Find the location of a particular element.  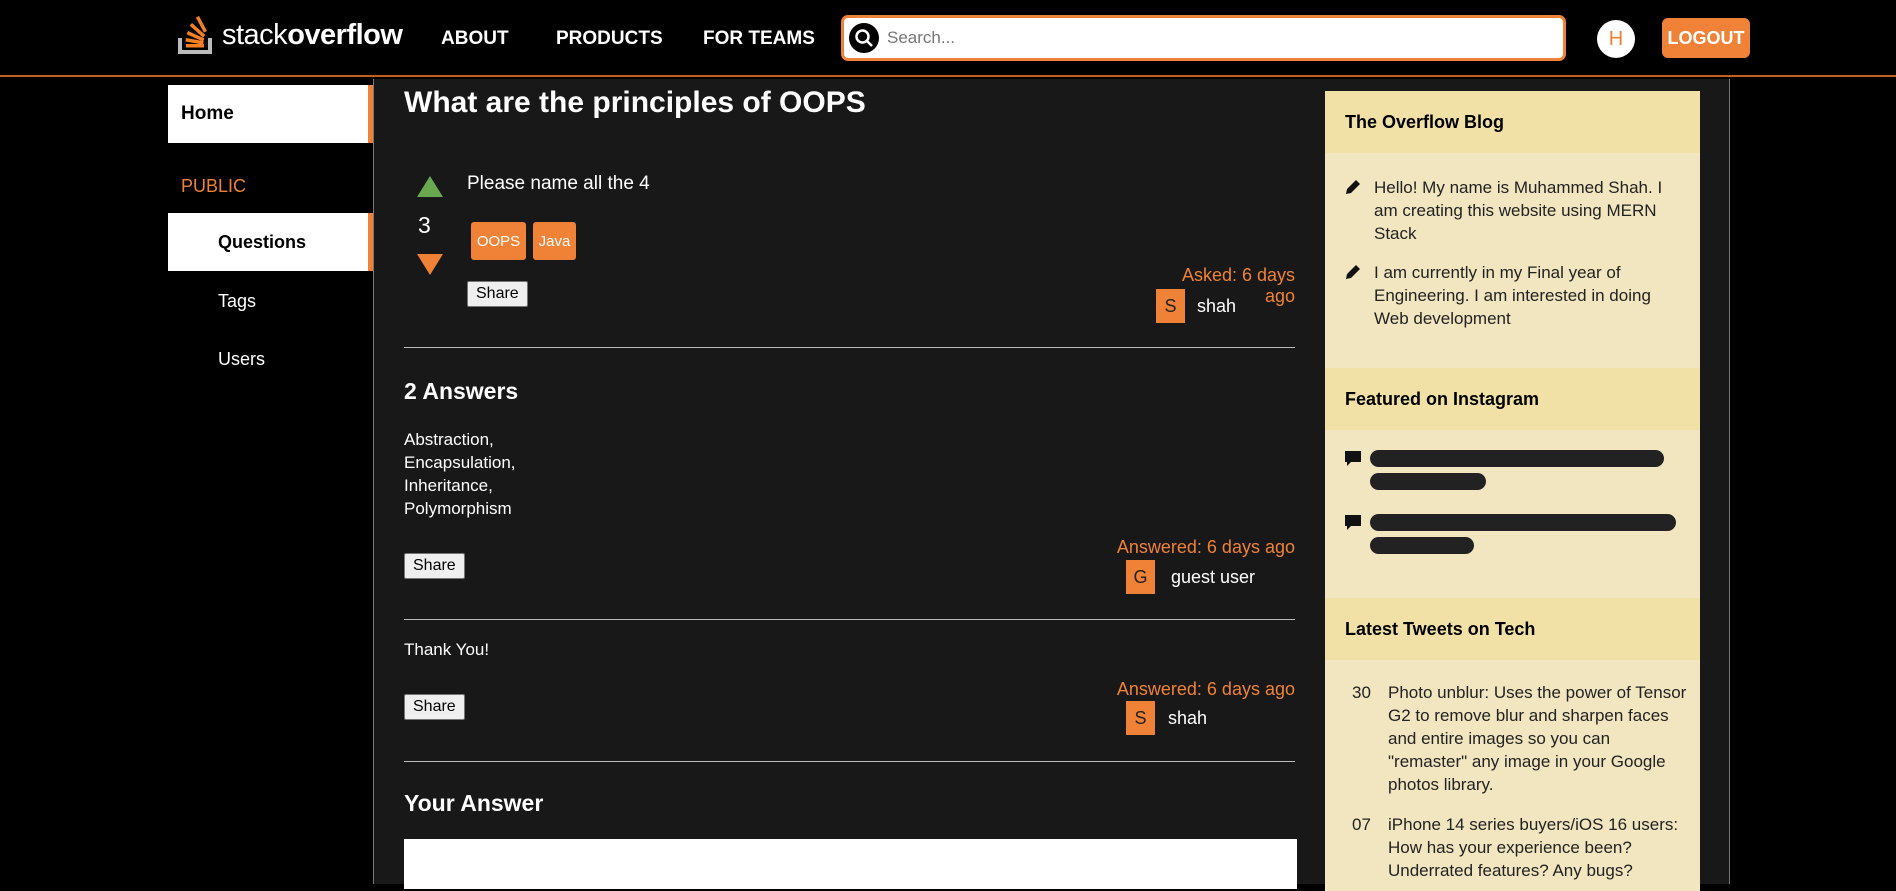

sidebar-item-questions: Questions is located at coordinates (270, 242).